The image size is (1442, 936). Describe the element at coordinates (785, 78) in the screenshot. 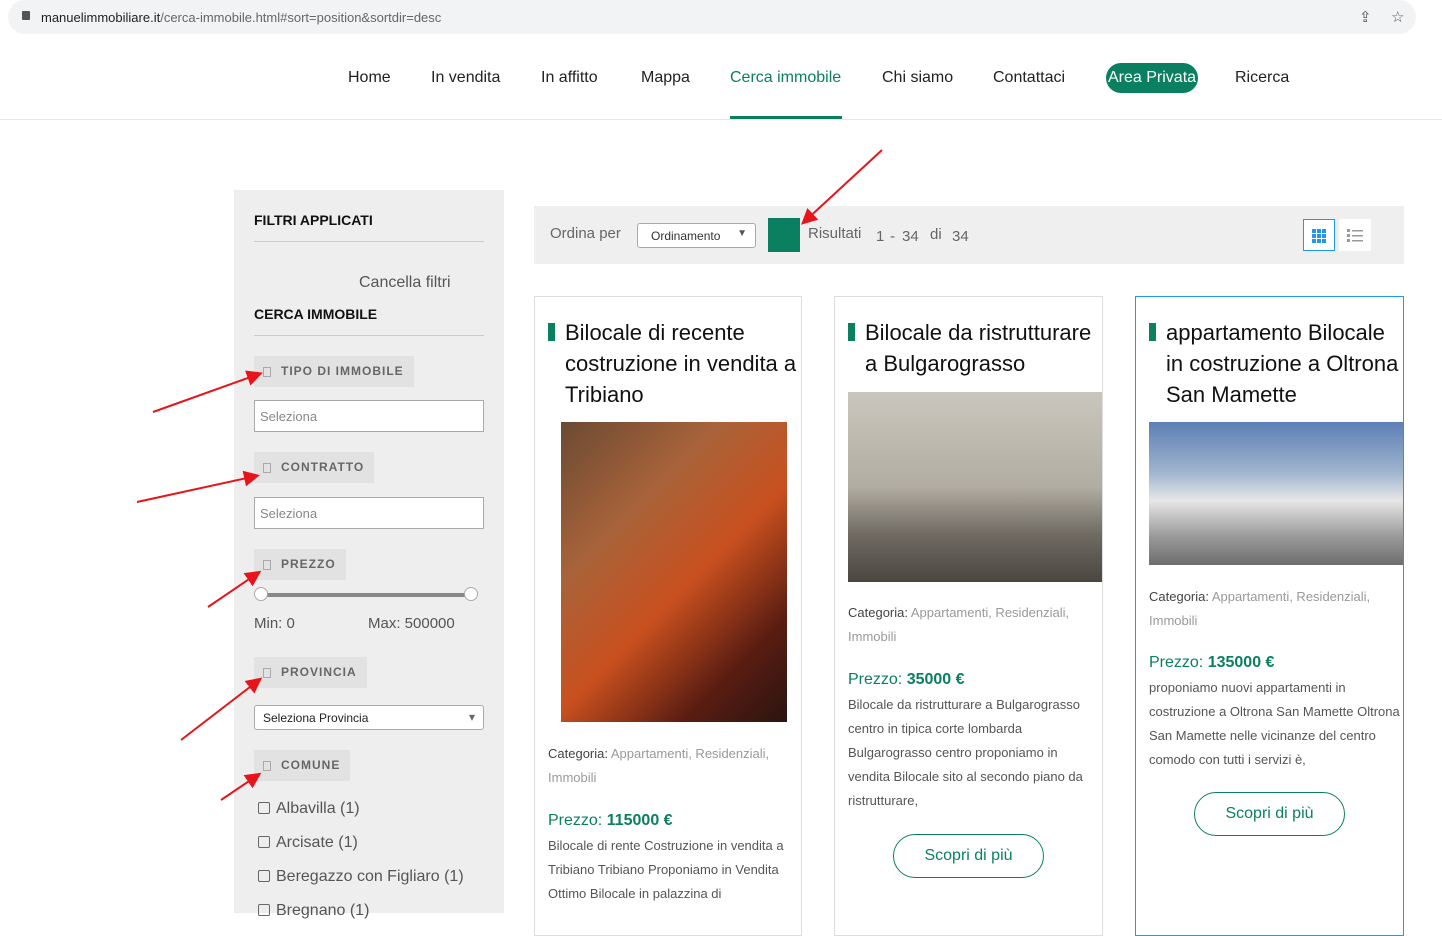

I see `nav-cerca-immobile: Cerca immobile` at that location.